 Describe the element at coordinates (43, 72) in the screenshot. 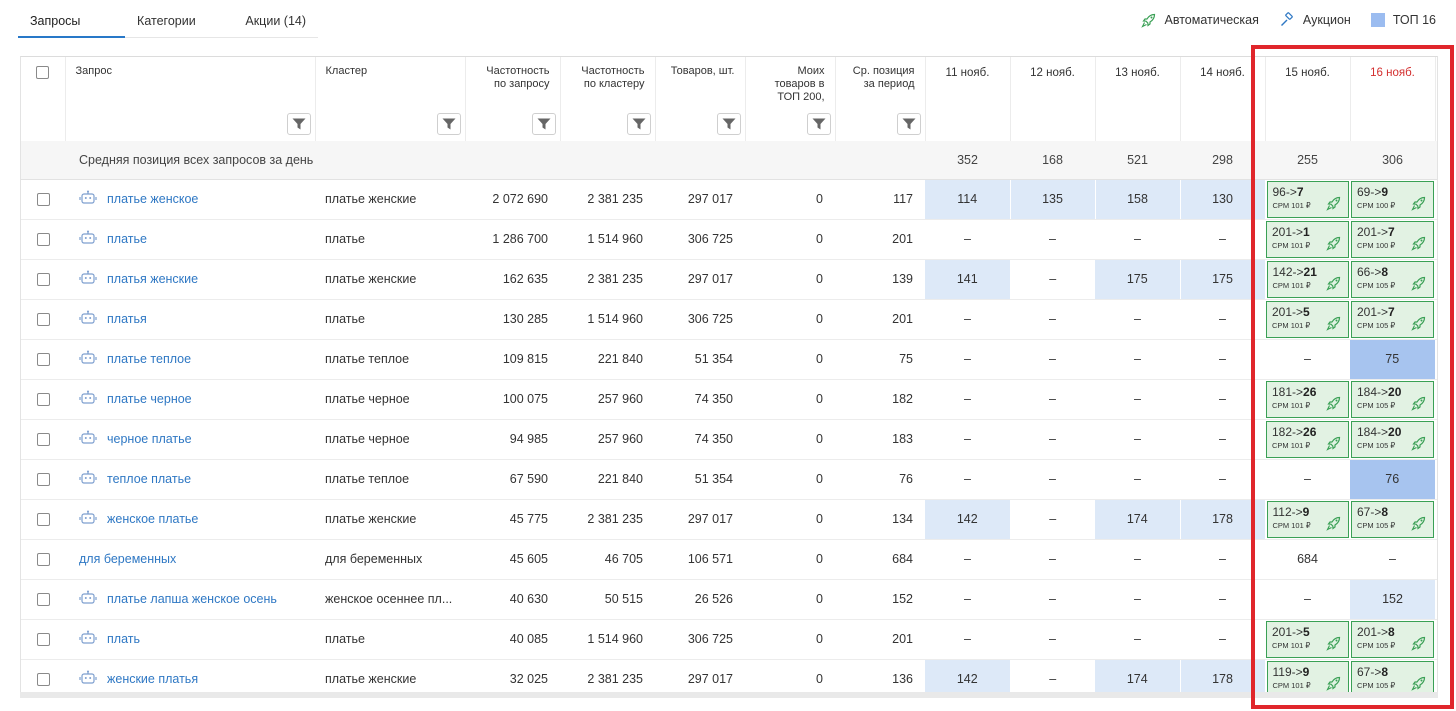

I see `select-all-checkbox` at that location.